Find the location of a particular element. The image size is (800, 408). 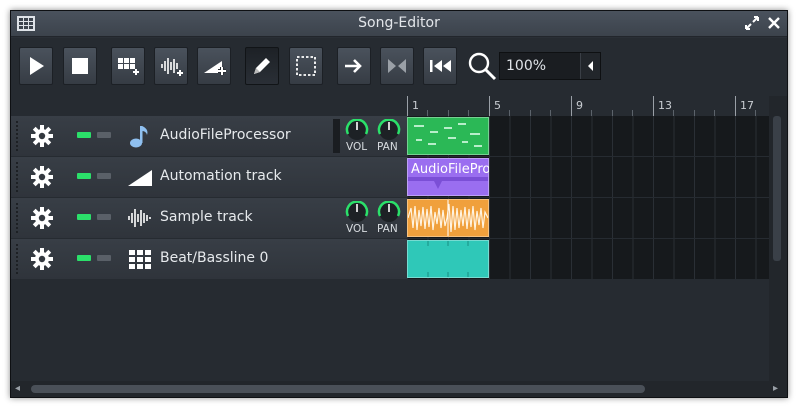

add-sample-track-button is located at coordinates (171, 66).